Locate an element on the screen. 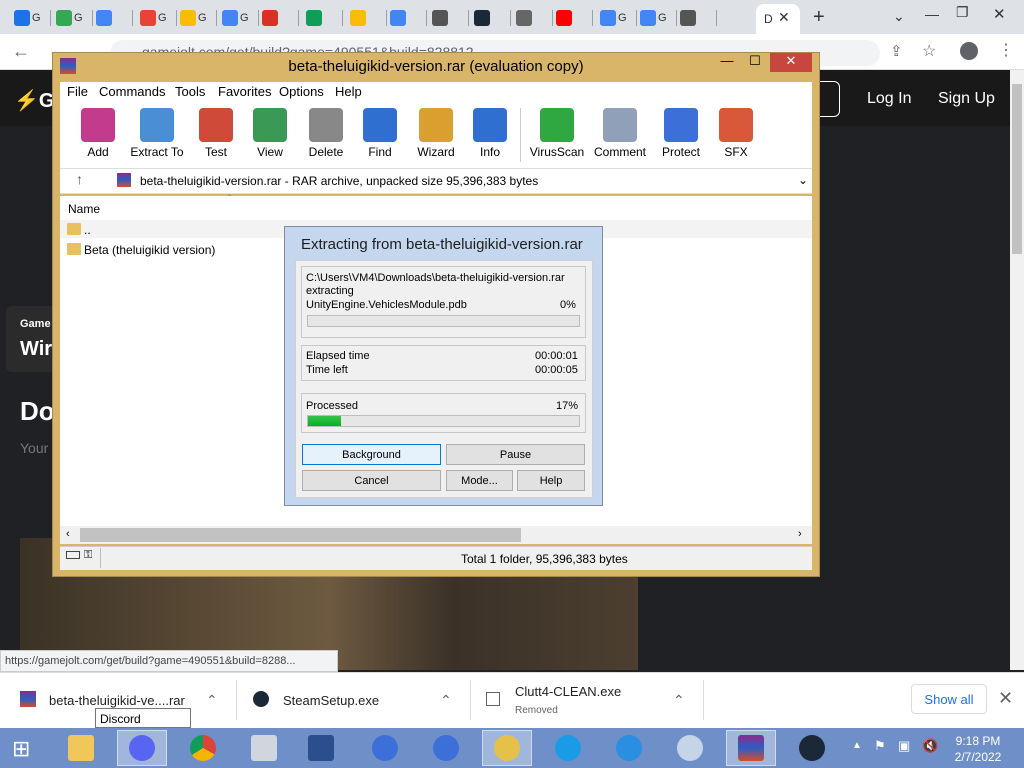 The image size is (1024, 768). key-icon: ⚿ is located at coordinates (88, 555).